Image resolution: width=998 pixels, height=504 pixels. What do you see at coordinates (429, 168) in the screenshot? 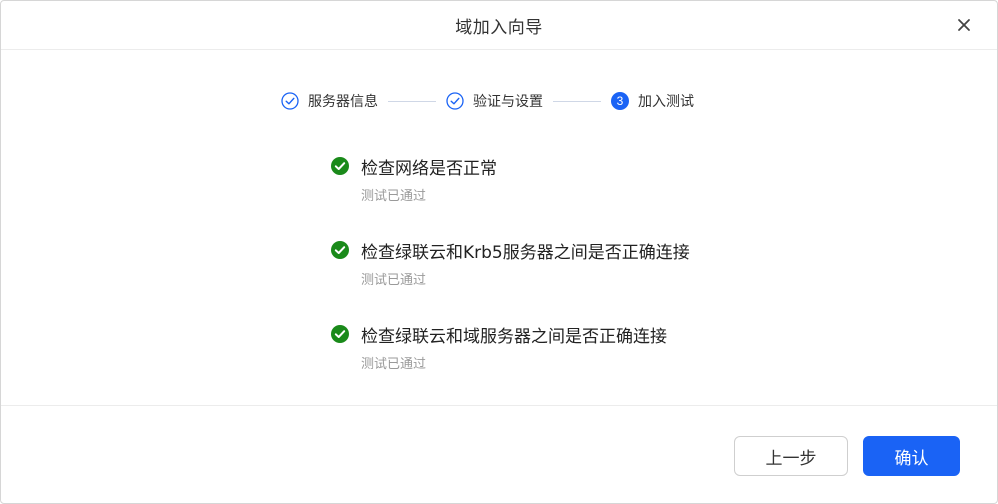
I see `check-title: 检查网络是否正常` at bounding box center [429, 168].